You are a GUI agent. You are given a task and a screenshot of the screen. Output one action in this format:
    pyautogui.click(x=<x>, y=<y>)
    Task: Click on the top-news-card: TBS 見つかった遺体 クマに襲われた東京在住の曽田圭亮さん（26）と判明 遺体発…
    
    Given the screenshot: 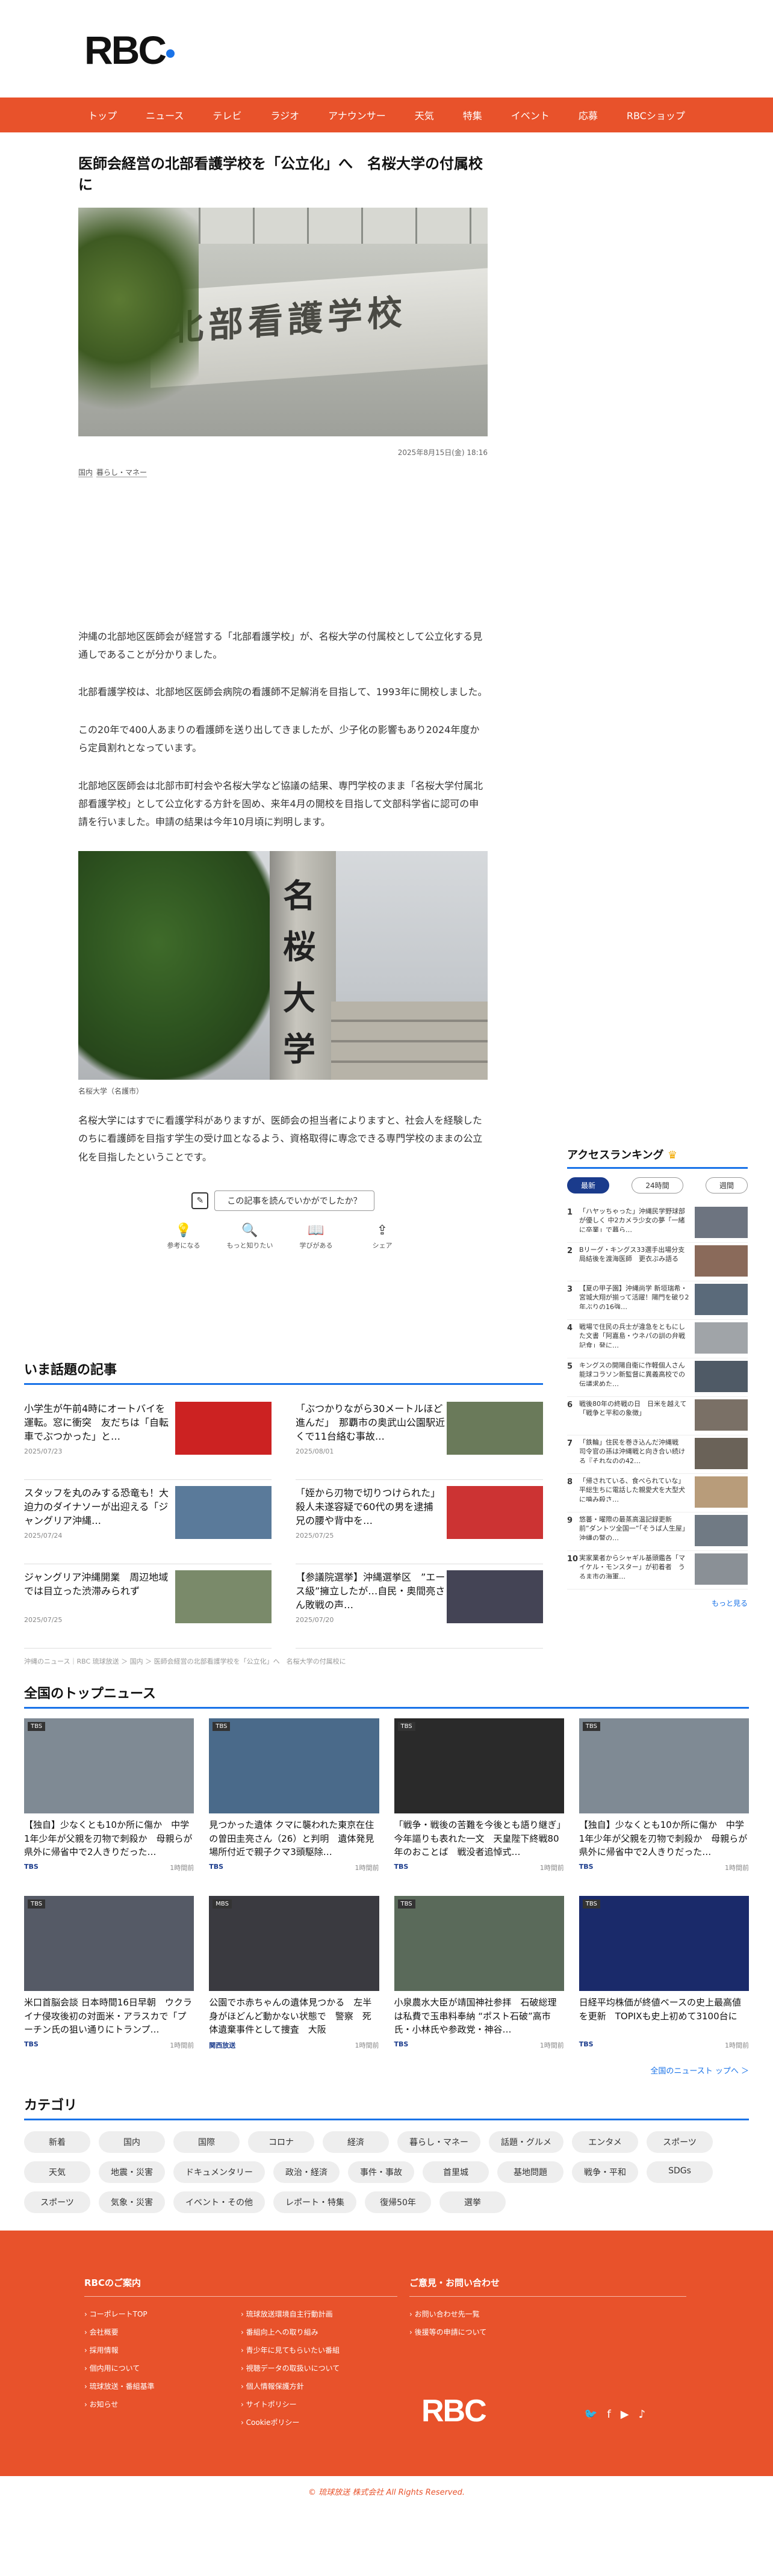 What is the action you would take?
    pyautogui.click(x=294, y=1800)
    